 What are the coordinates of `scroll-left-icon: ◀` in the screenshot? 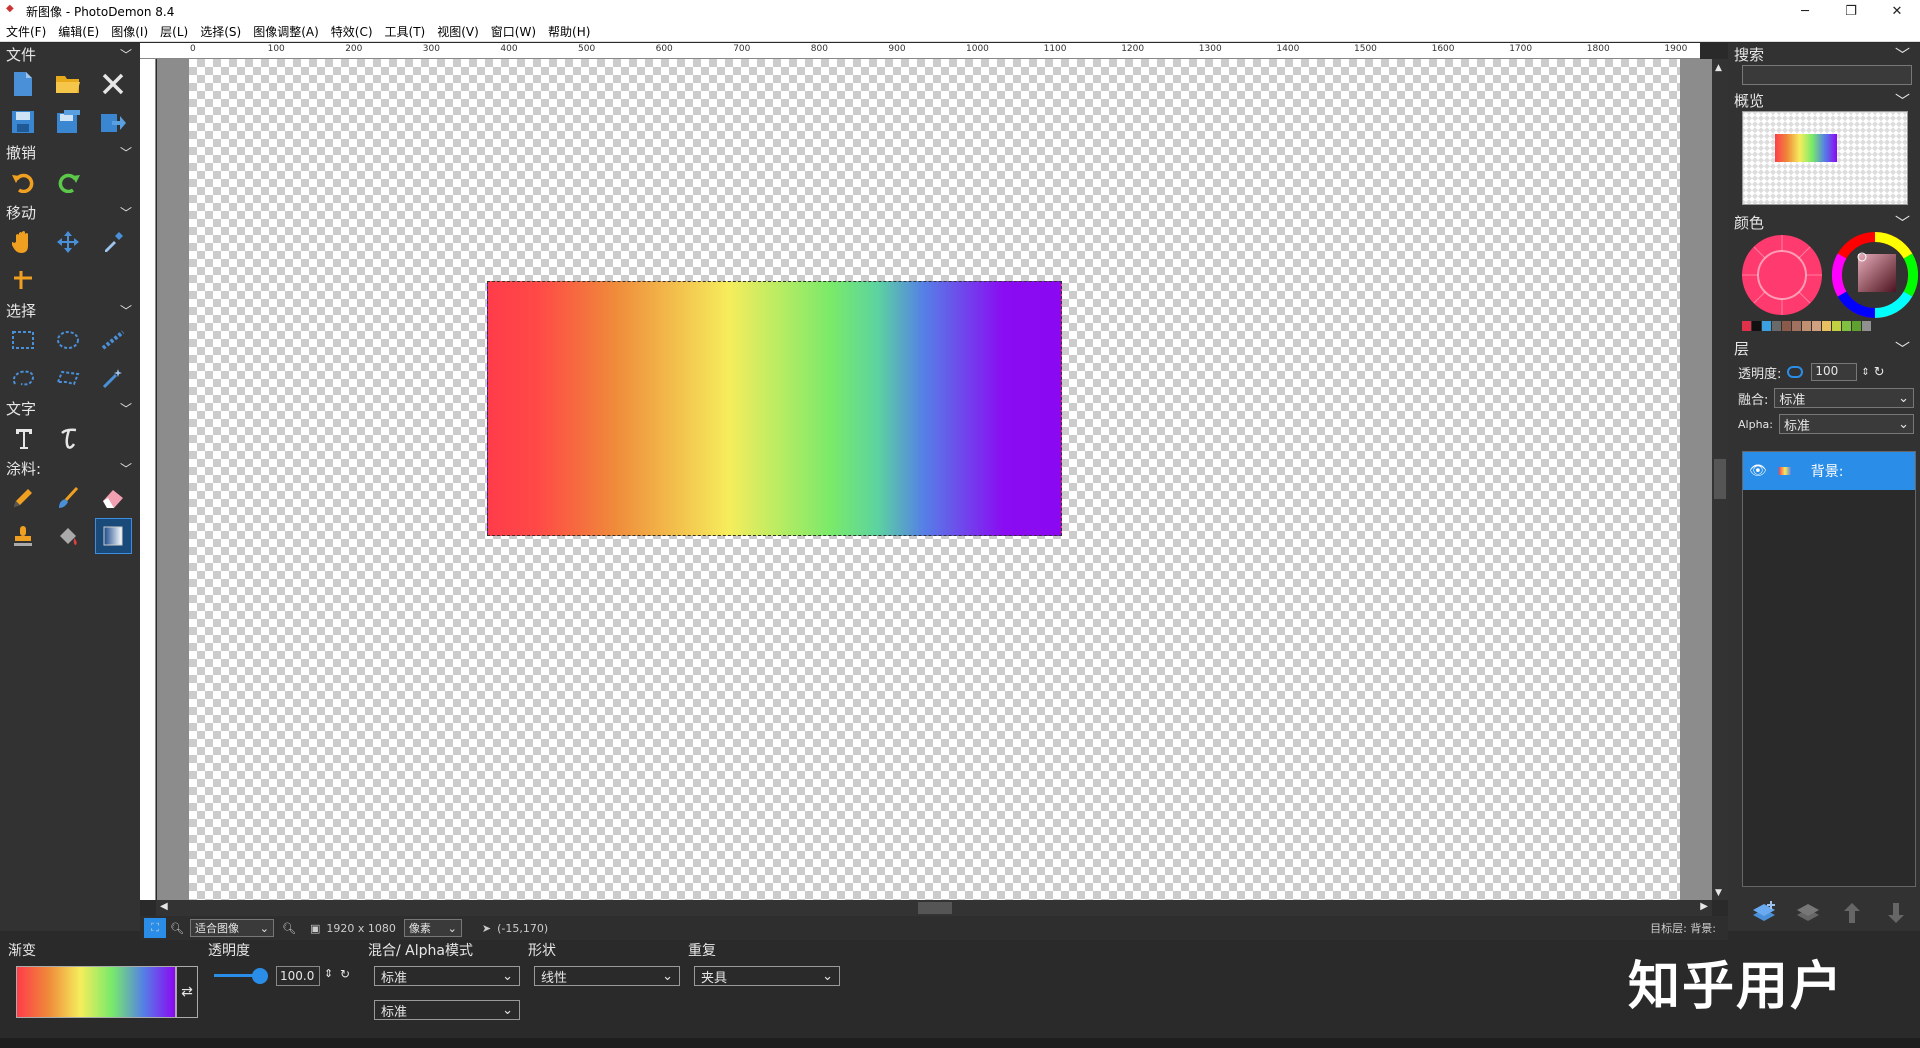 It's located at (164, 906).